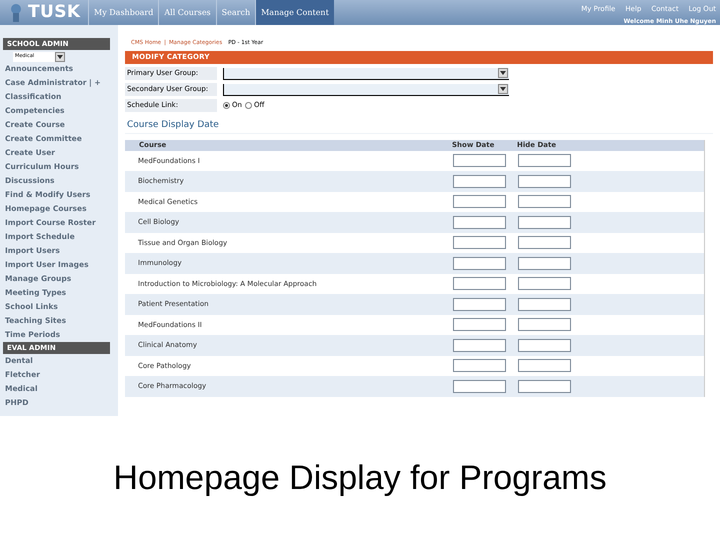 The width and height of the screenshot is (720, 540). What do you see at coordinates (294, 12) in the screenshot?
I see `nav-tab: Manage Content` at bounding box center [294, 12].